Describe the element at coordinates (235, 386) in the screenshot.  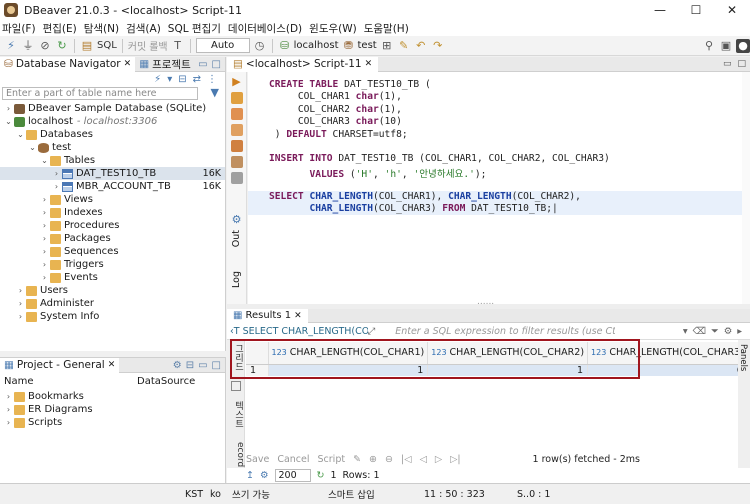
I see `text-view-icon` at that location.